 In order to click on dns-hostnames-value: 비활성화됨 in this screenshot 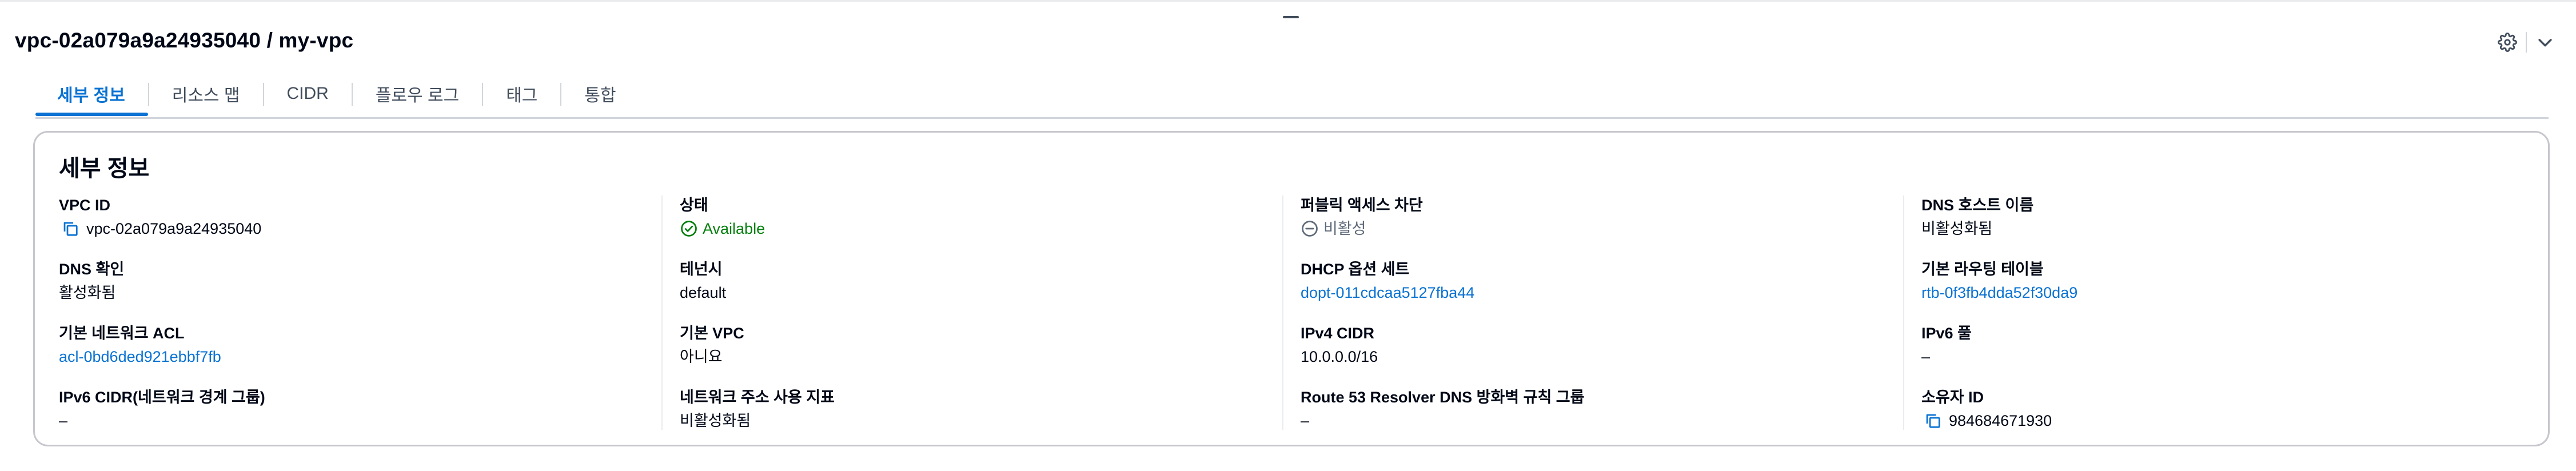, I will do `click(1957, 229)`.